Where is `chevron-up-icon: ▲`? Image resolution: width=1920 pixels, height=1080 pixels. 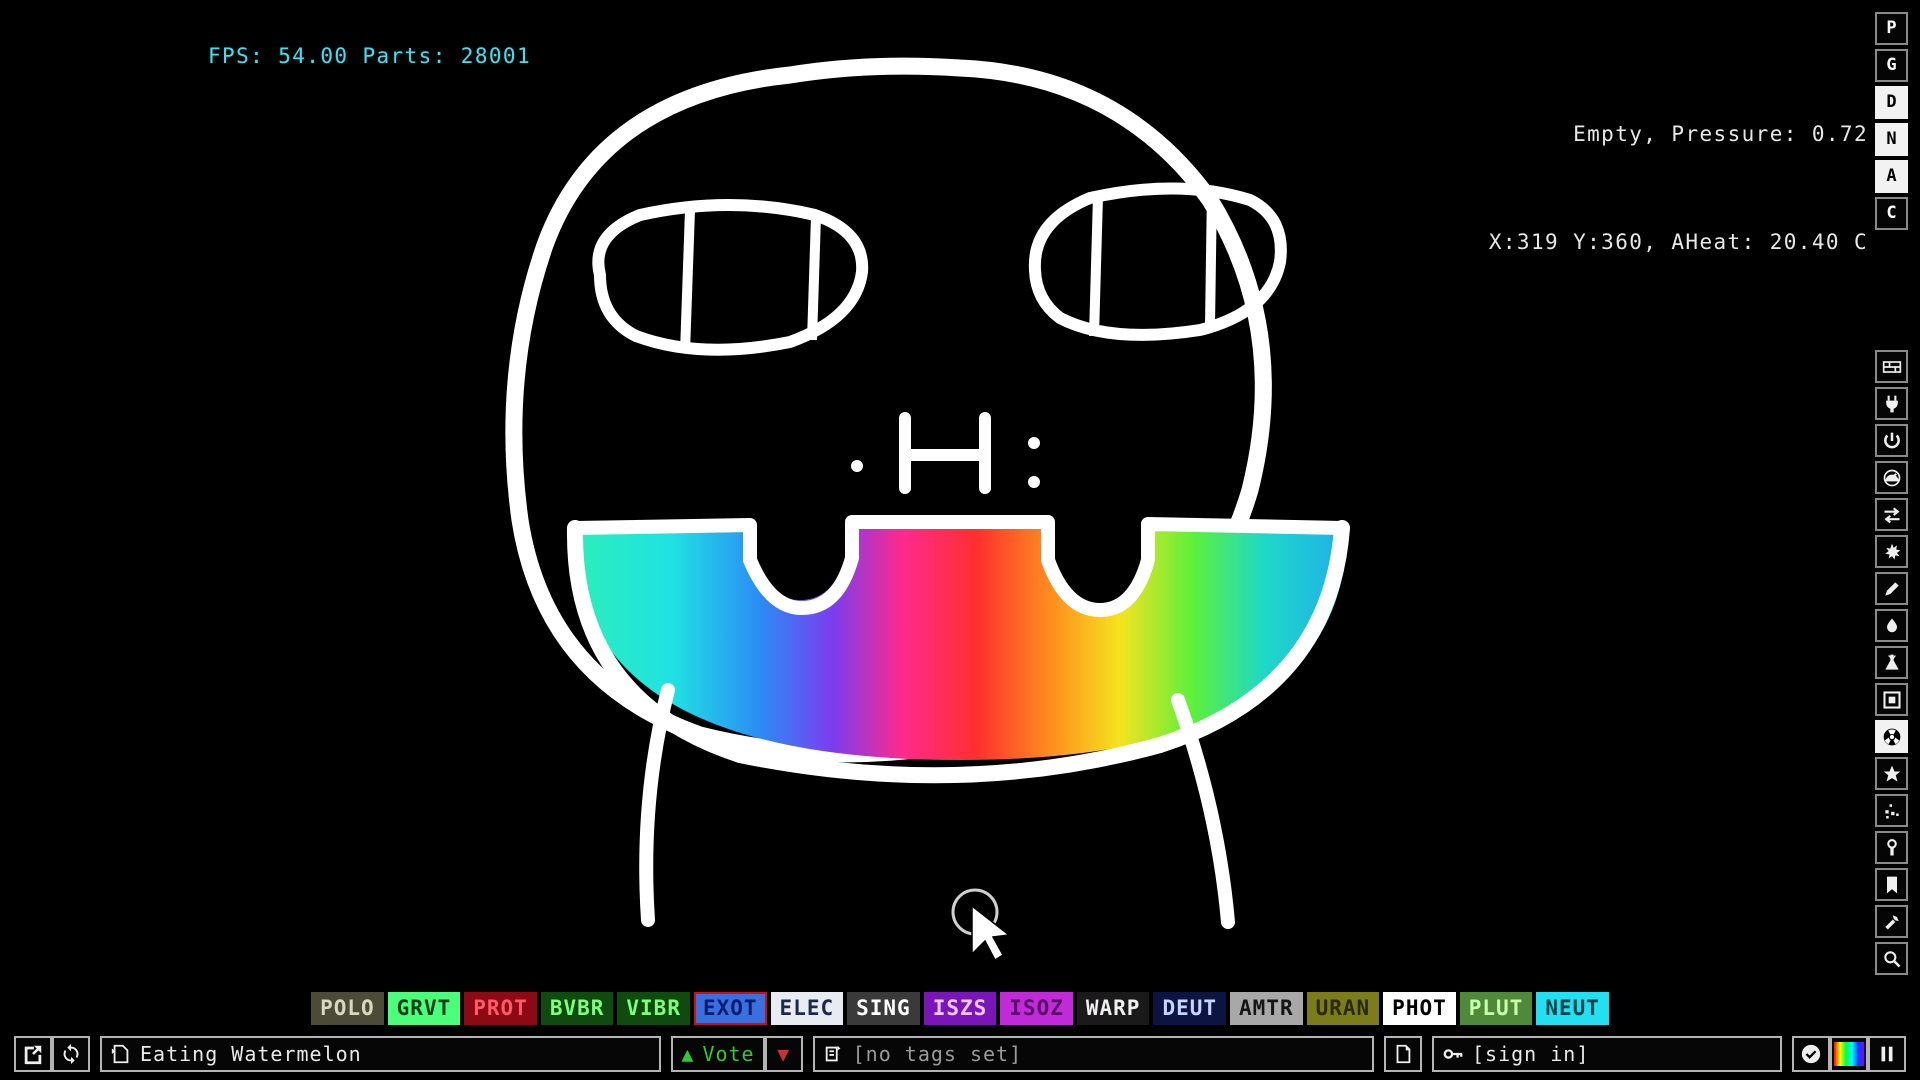
chevron-up-icon: ▲ is located at coordinates (688, 1054).